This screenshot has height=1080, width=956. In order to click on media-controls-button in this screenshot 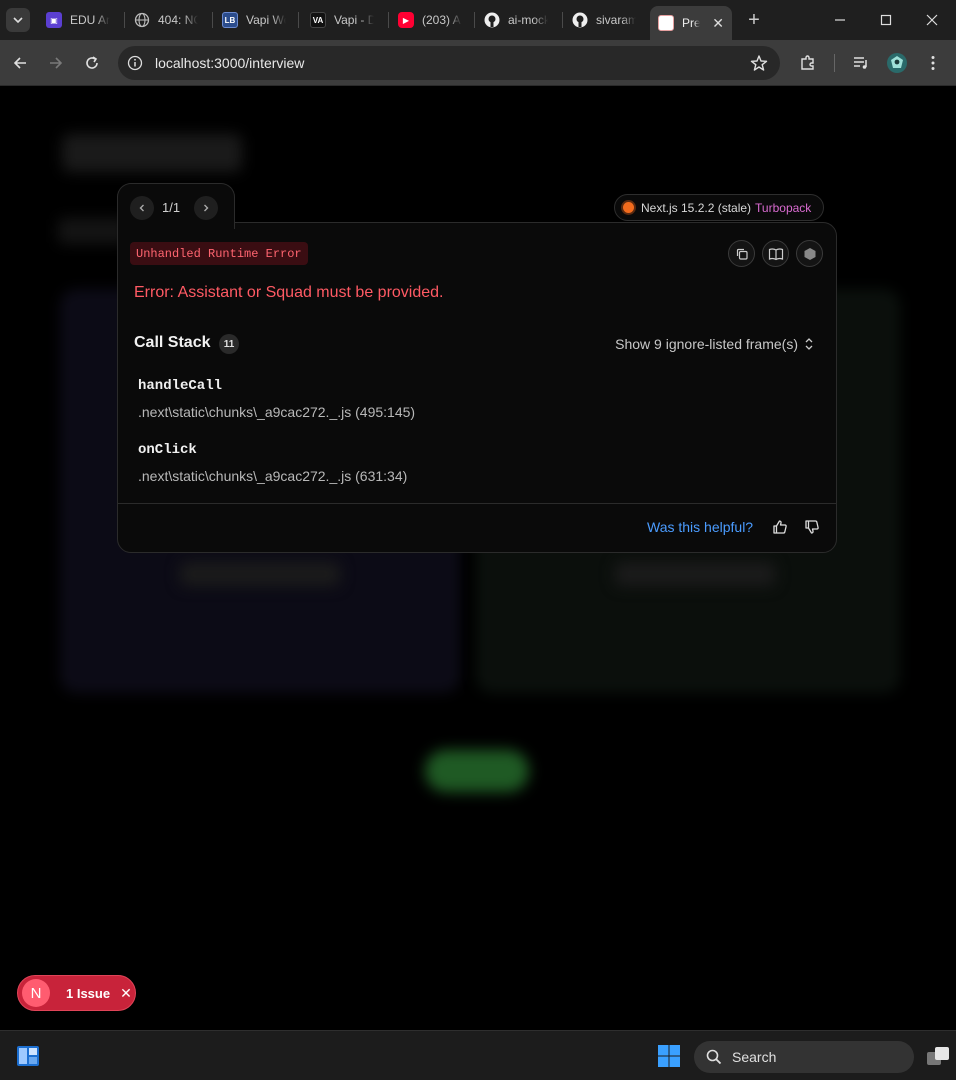, I will do `click(861, 63)`.